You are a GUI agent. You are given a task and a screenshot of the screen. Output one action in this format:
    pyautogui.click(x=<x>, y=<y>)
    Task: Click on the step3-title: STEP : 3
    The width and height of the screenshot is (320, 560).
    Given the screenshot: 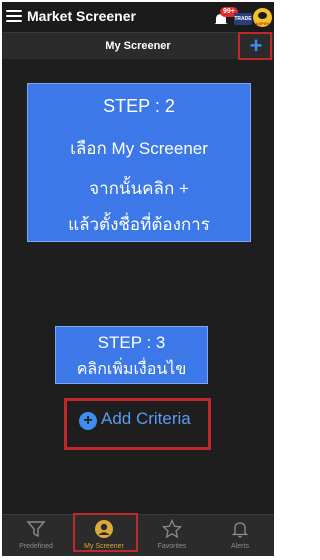 What is the action you would take?
    pyautogui.click(x=131, y=342)
    